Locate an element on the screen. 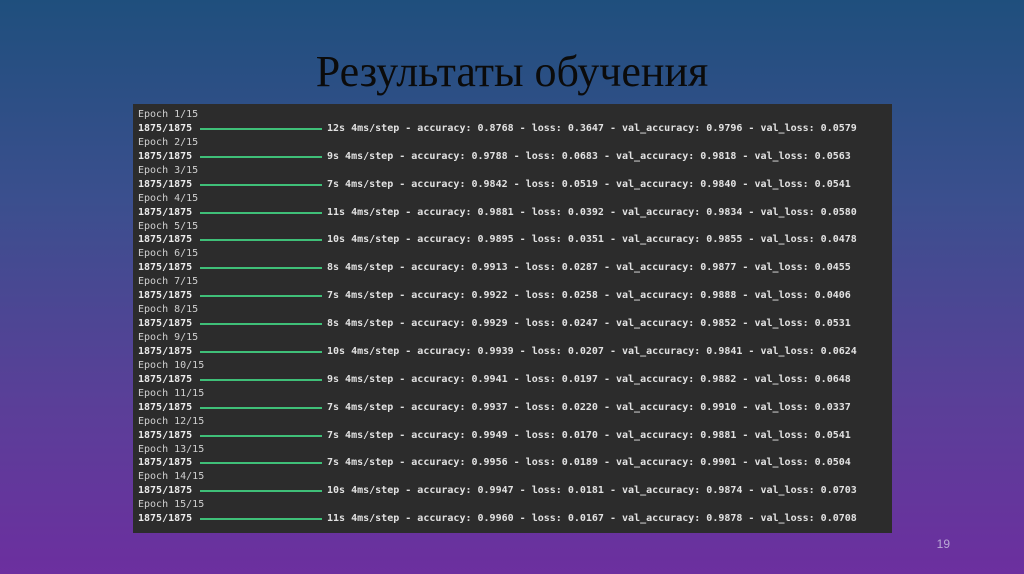  epoch-header: Epoch 6/15 is located at coordinates (168, 254).